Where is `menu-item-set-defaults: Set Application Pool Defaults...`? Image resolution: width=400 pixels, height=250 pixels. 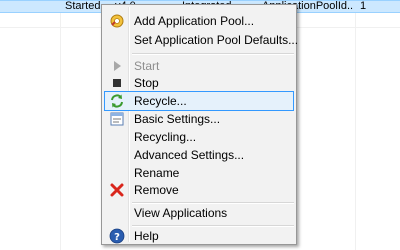
menu-item-set-defaults: Set Application Pool Defaults... is located at coordinates (201, 40).